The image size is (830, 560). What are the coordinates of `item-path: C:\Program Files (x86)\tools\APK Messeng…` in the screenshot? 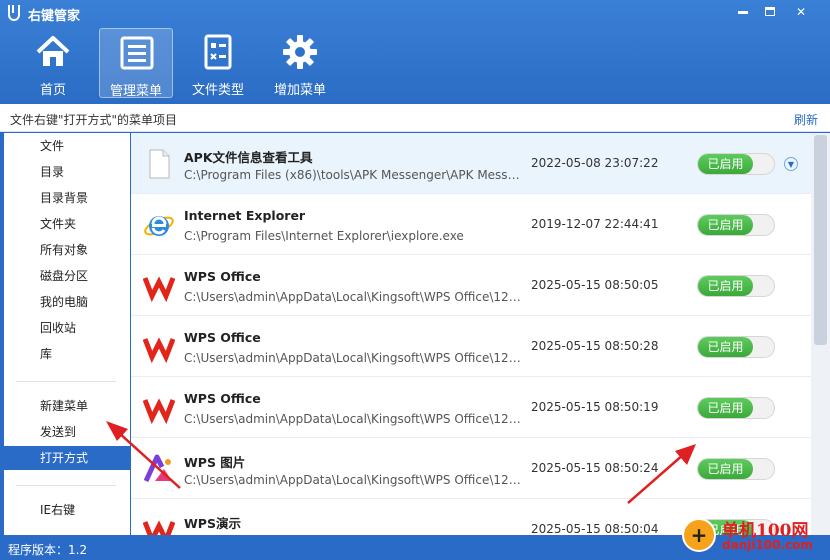 It's located at (354, 175).